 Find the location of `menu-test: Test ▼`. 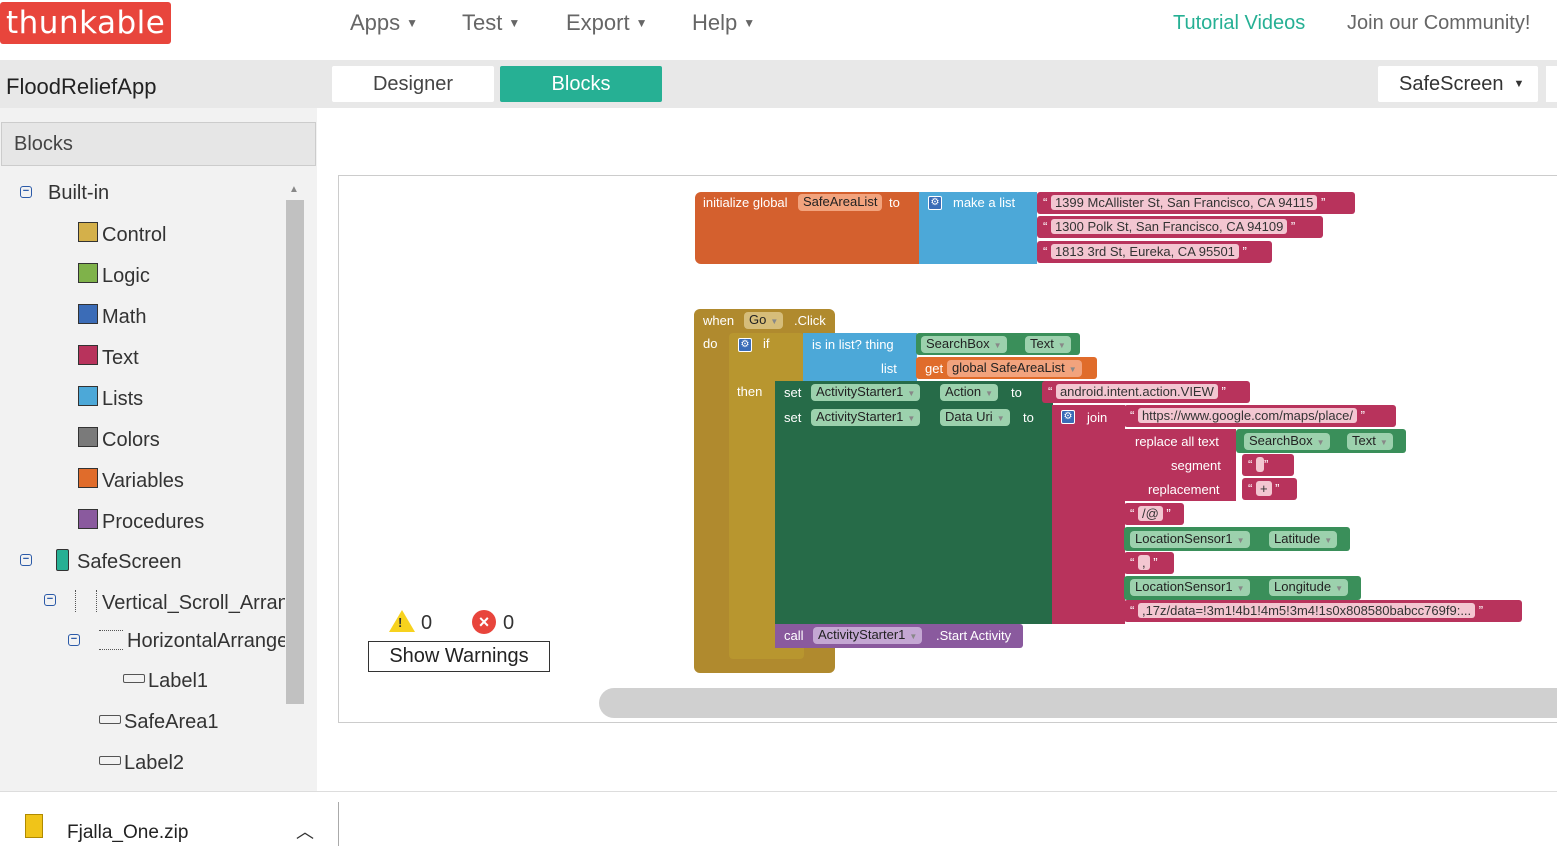

menu-test: Test ▼ is located at coordinates (491, 23).